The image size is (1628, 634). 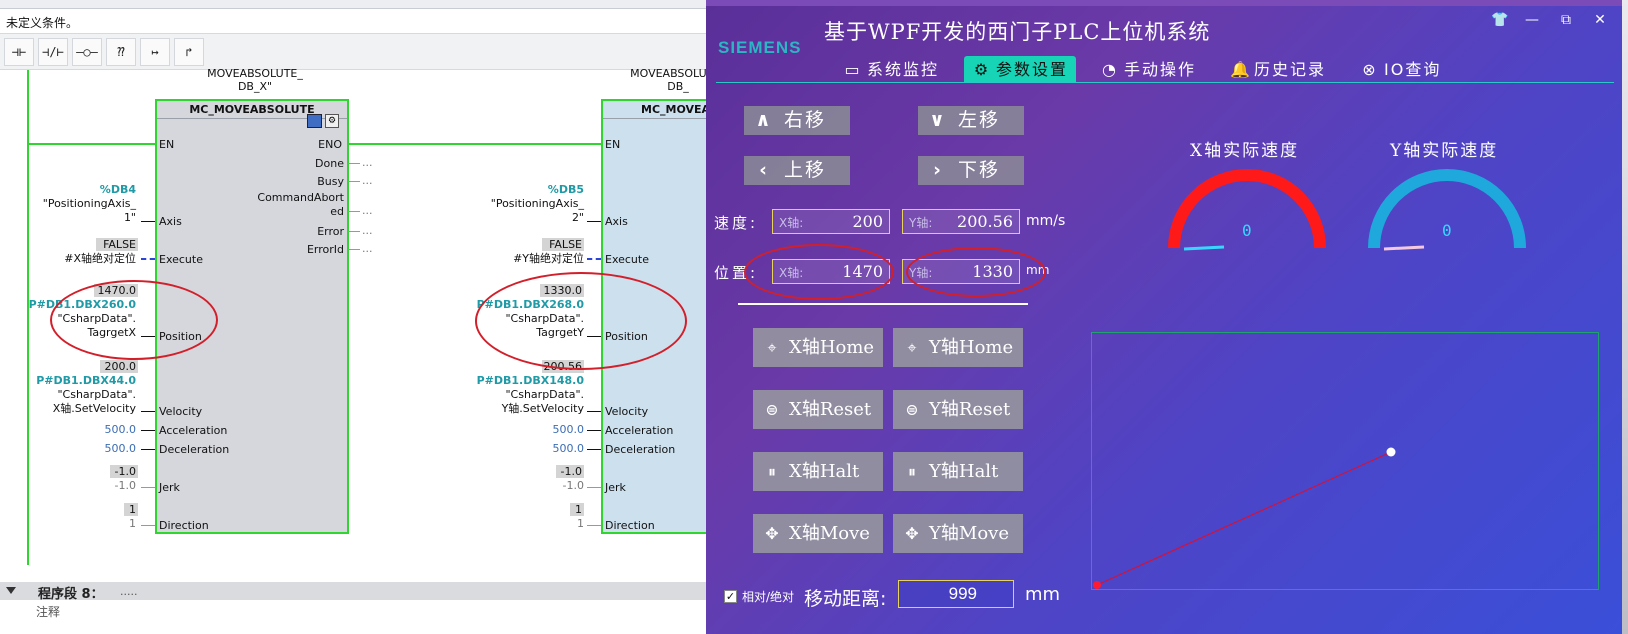 I want to click on pin-deceleration: Deceleration, so click(x=194, y=449).